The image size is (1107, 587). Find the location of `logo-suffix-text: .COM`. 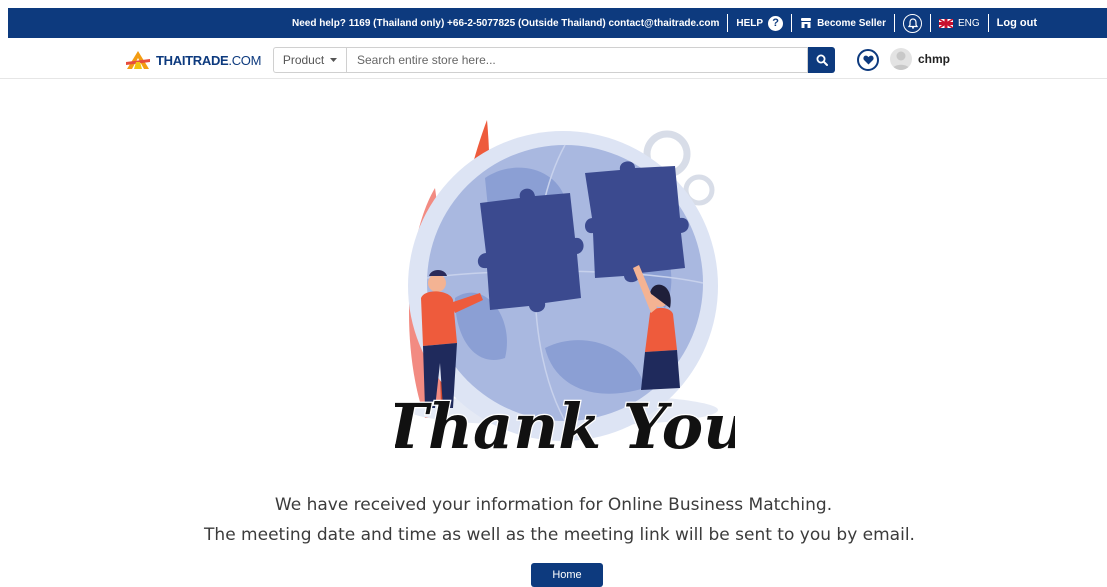

logo-suffix-text: .COM is located at coordinates (245, 60).